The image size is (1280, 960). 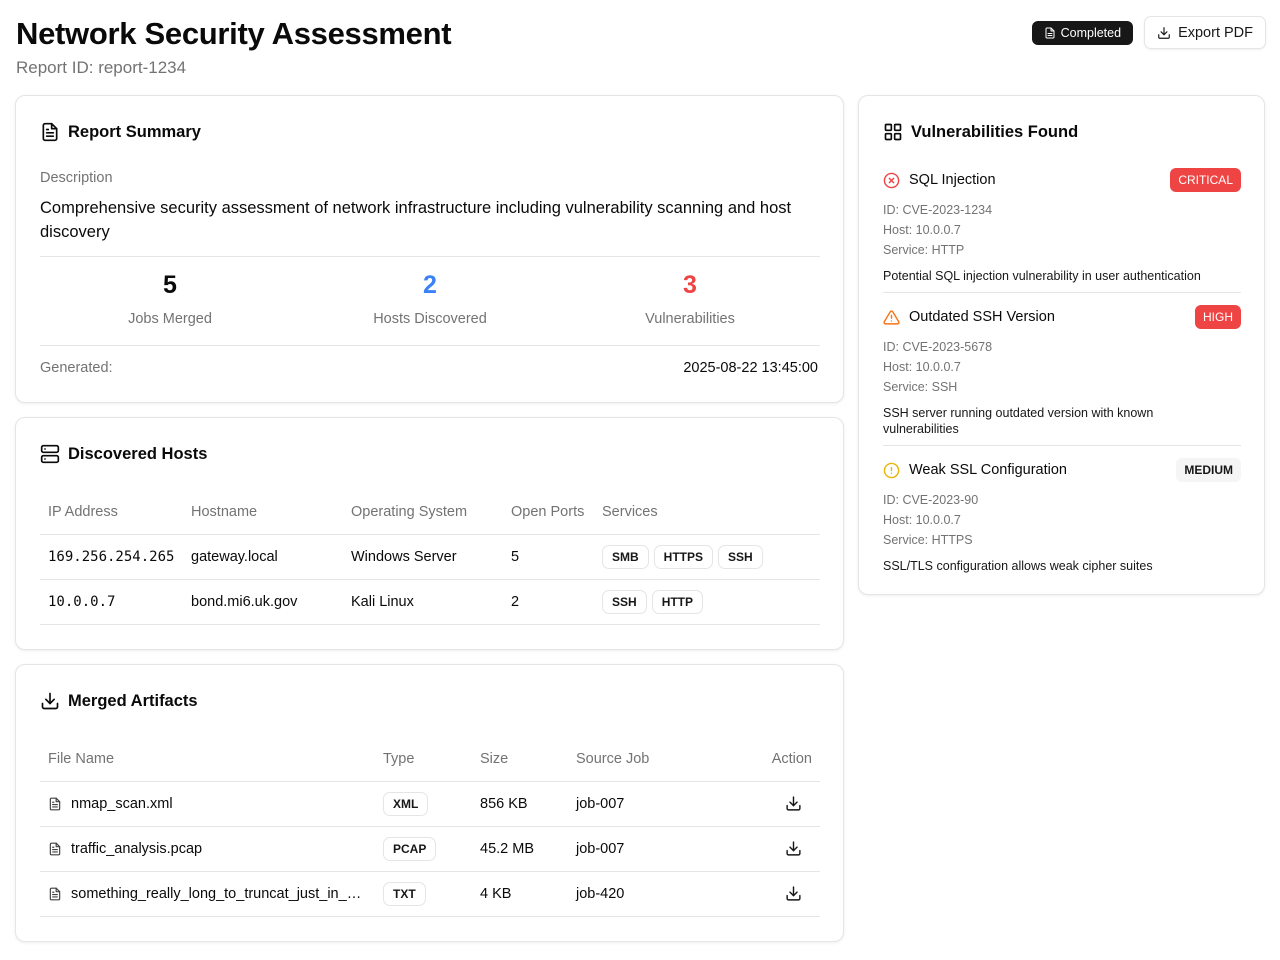 I want to click on warning-triangle-icon, so click(x=891, y=317).